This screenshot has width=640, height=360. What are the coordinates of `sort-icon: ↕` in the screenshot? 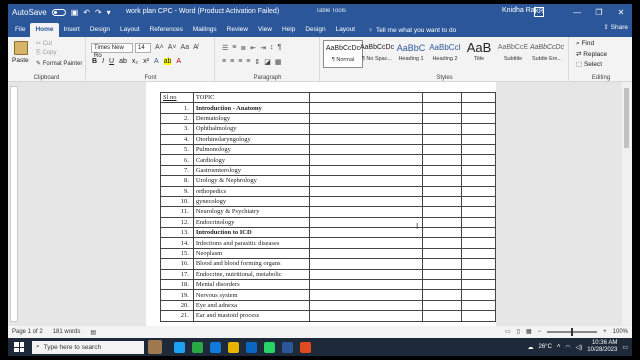 It's located at (272, 48).